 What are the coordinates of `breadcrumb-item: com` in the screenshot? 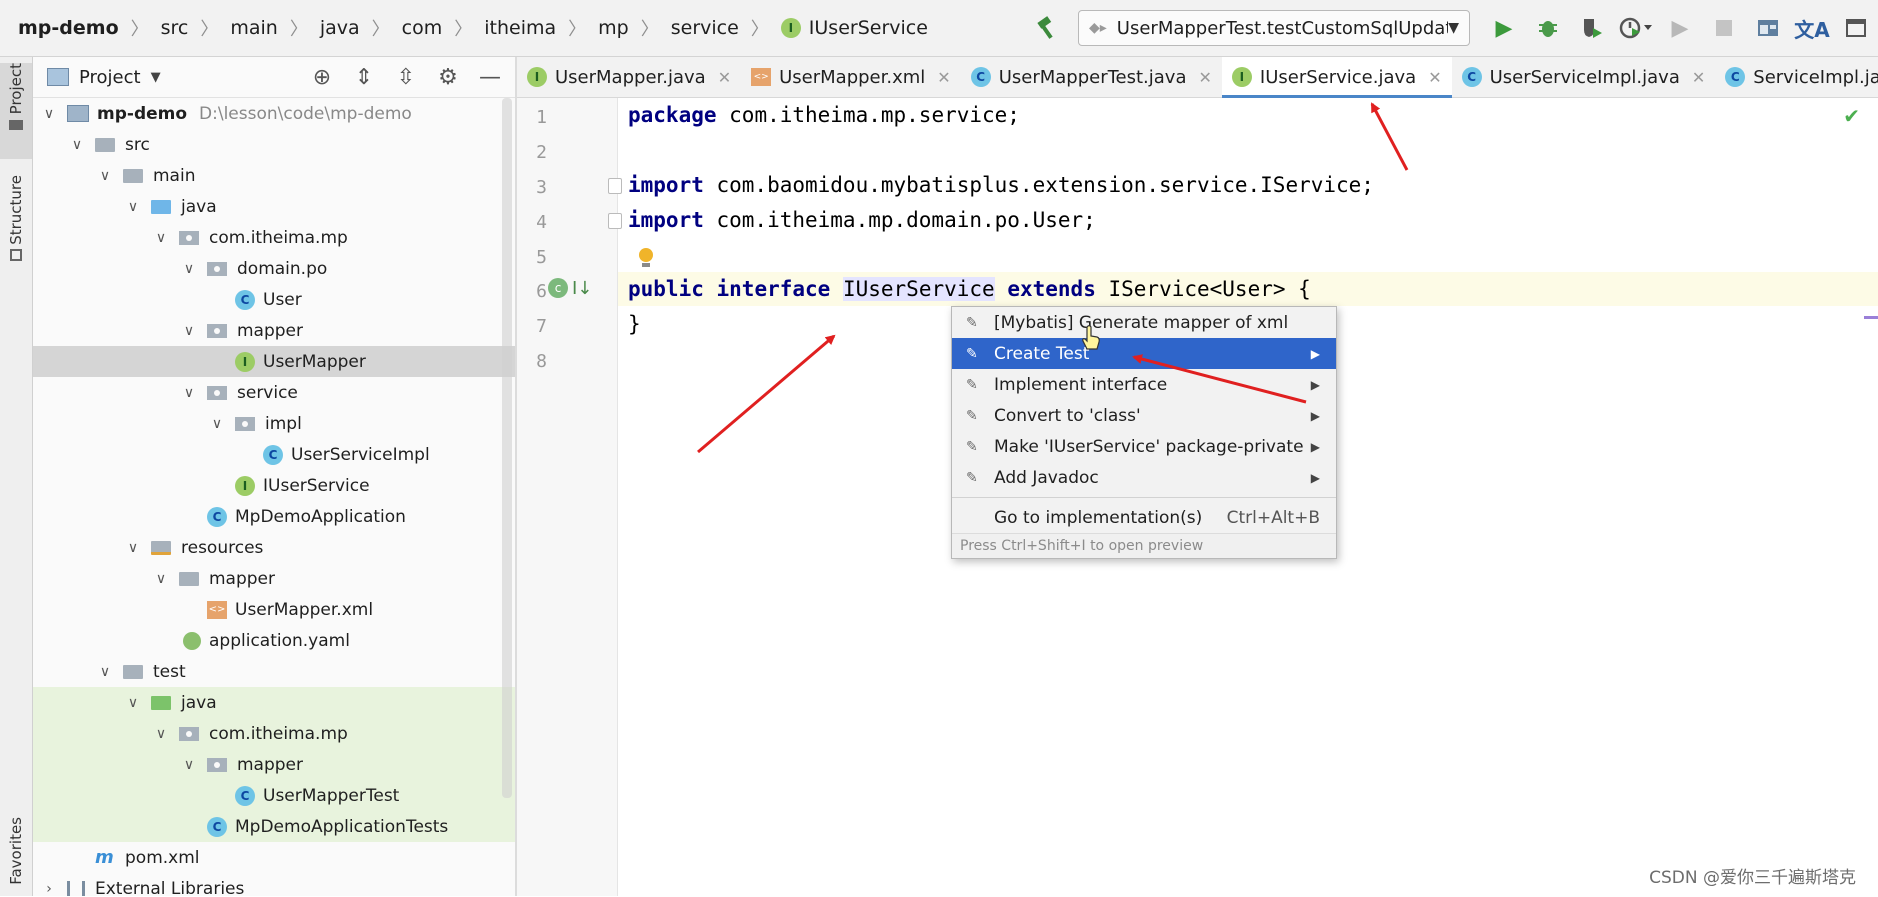 It's located at (422, 28).